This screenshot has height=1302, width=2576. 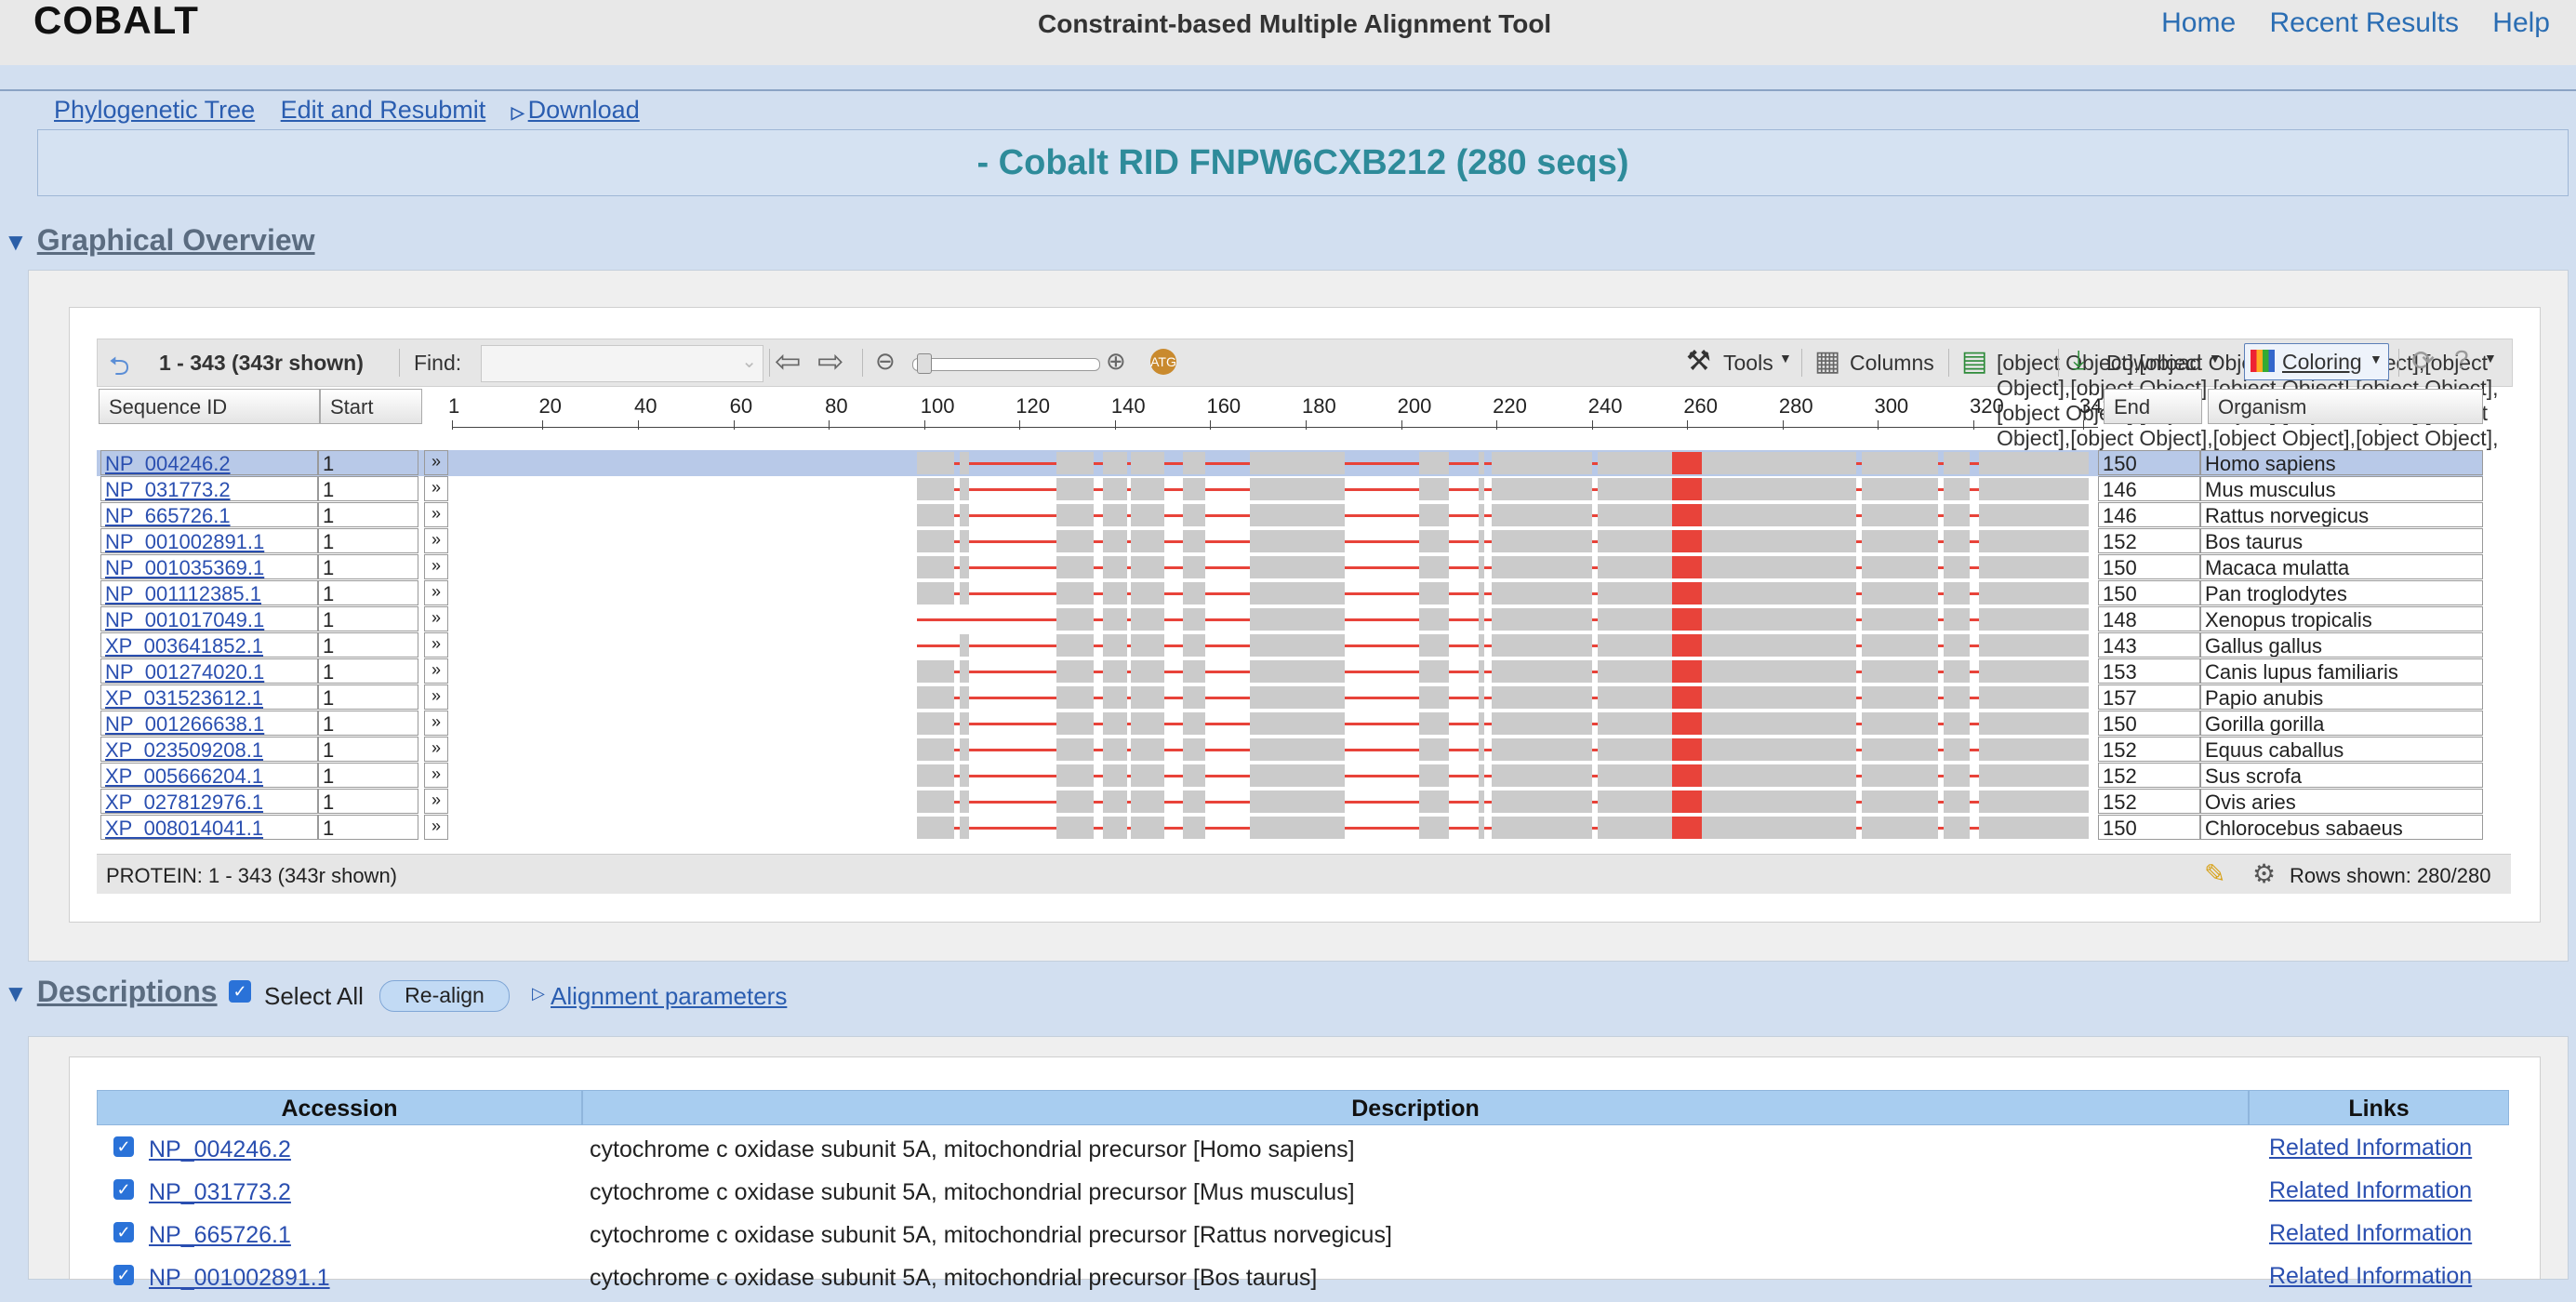 What do you see at coordinates (220, 1235) in the screenshot?
I see `accession-link: NP_665726.1` at bounding box center [220, 1235].